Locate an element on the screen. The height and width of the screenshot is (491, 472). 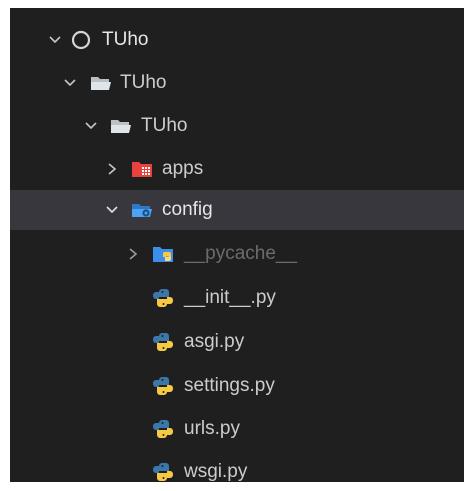
tree-item-pycache: __pycache__ is located at coordinates (237, 254).